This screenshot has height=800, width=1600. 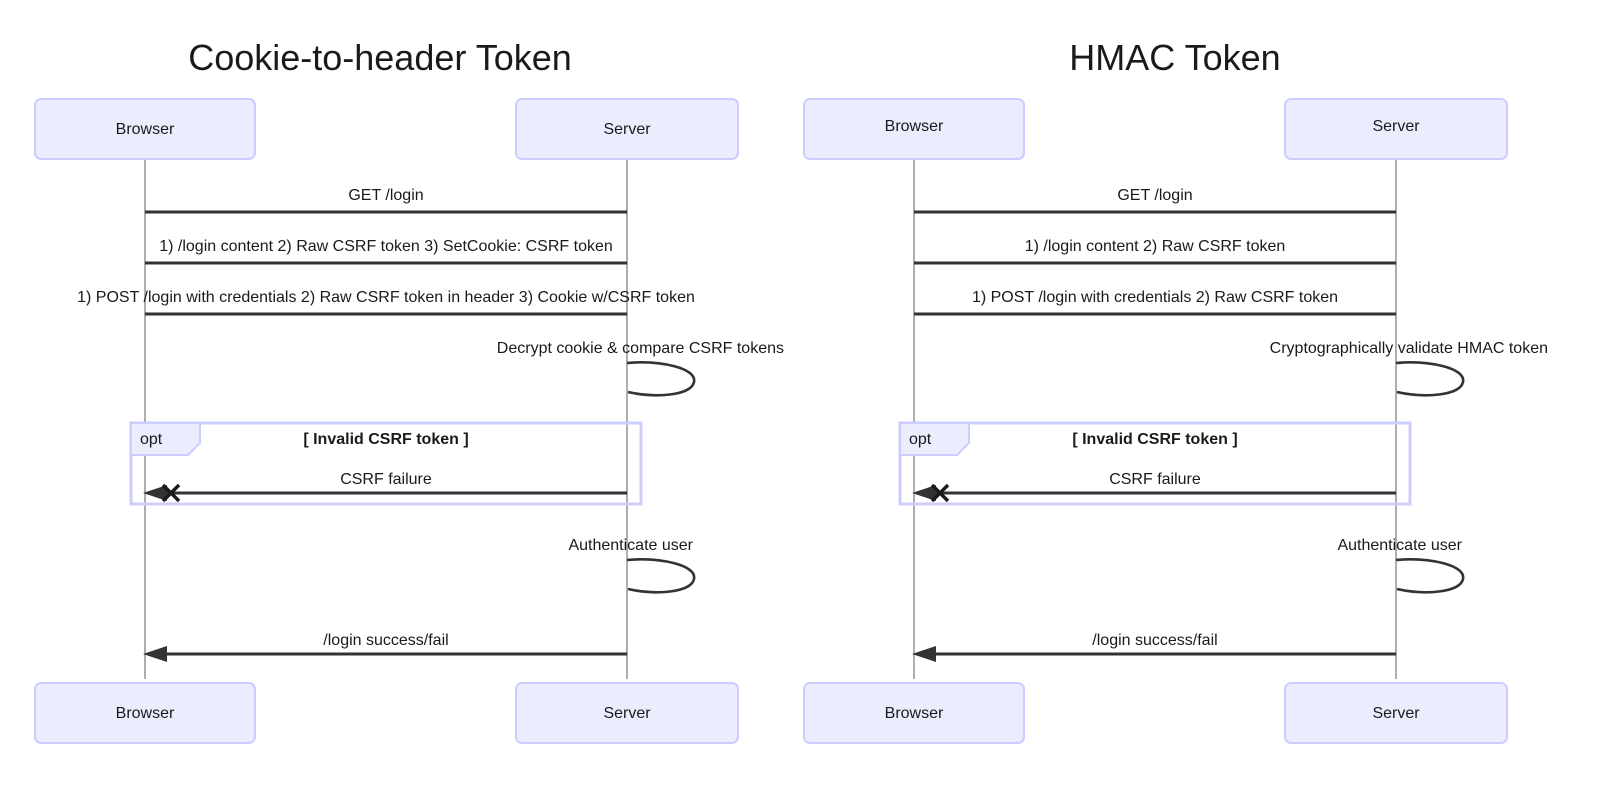 What do you see at coordinates (380, 57) in the screenshot?
I see `diagram-title: Cookie-to-header Token` at bounding box center [380, 57].